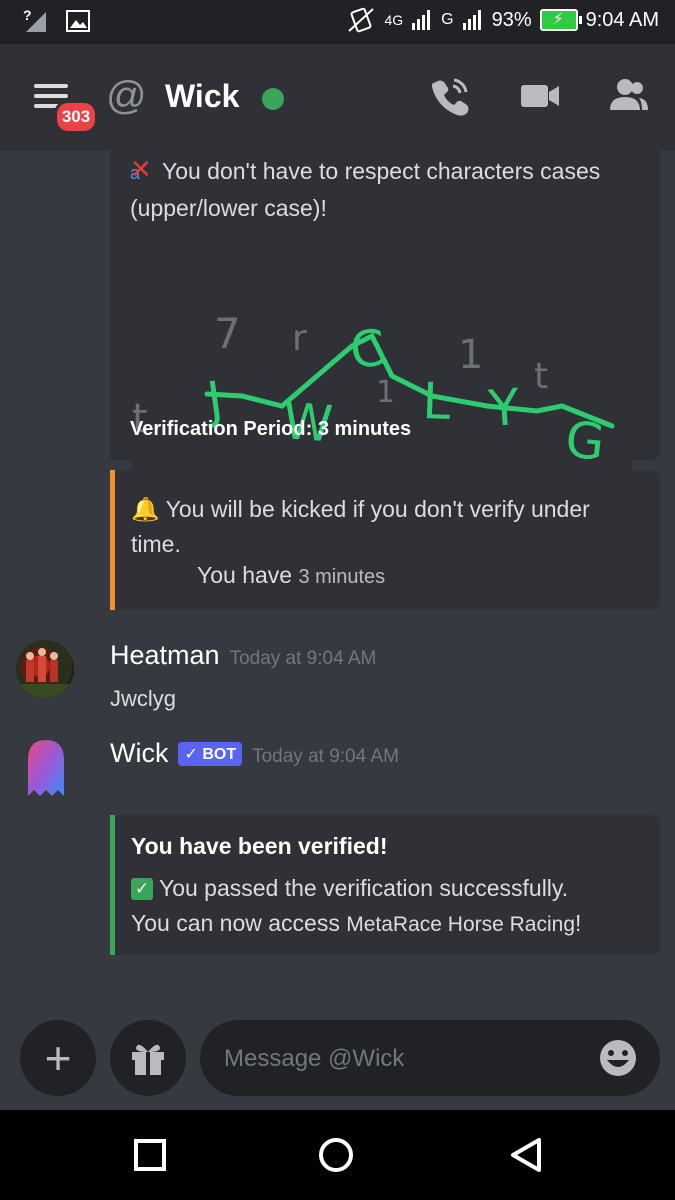 The height and width of the screenshot is (1200, 675). I want to click on video-camera-icon, so click(540, 96).